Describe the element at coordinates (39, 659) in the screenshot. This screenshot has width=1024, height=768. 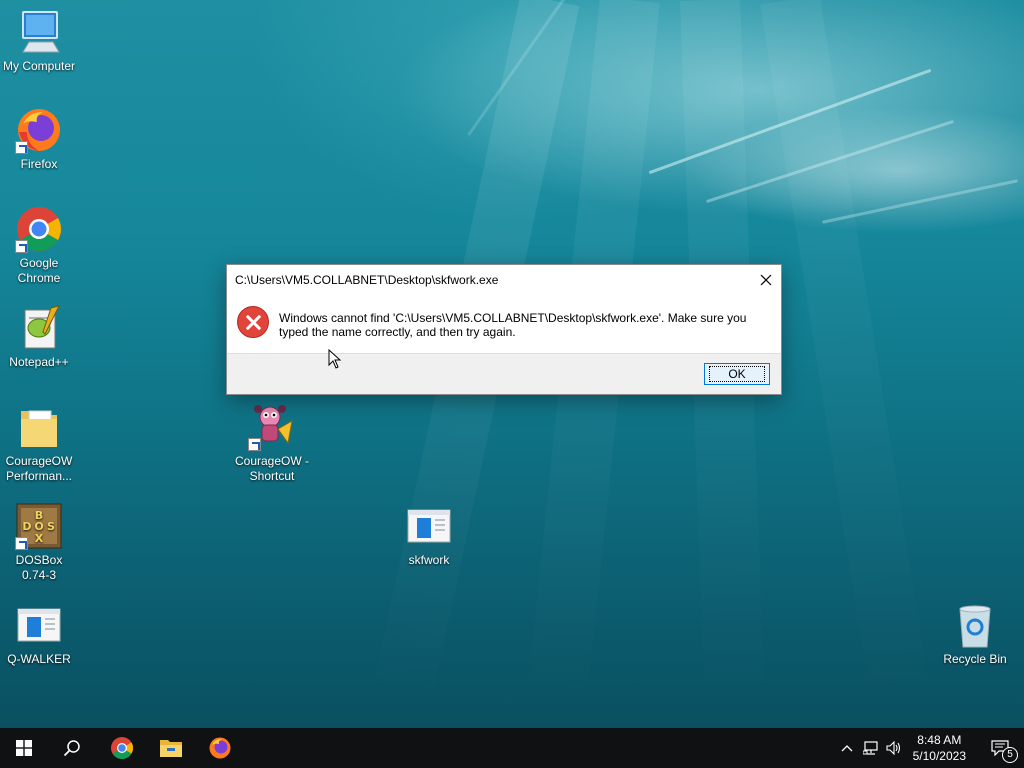
I see `desktop-icon-label: Q-WALKER` at that location.